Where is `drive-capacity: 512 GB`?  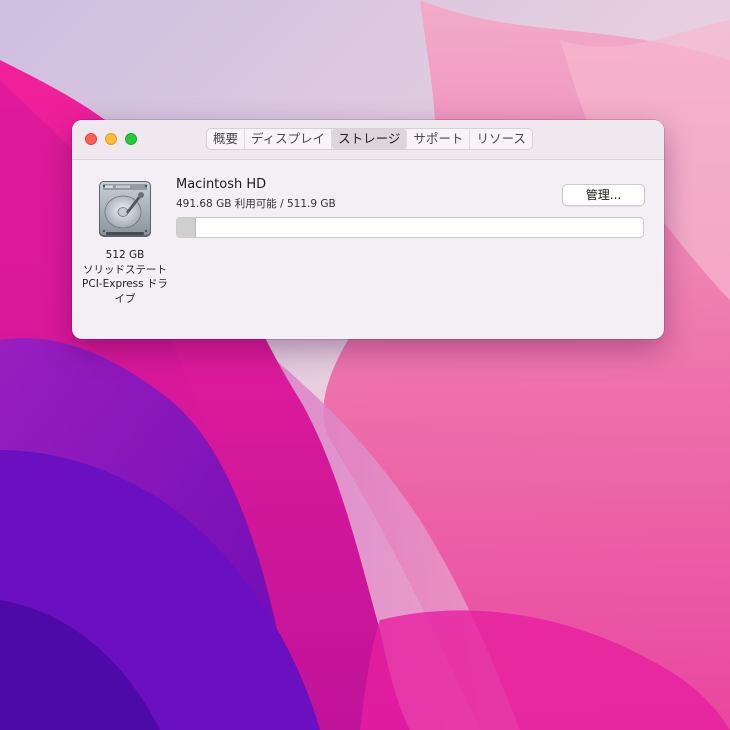
drive-capacity: 512 GB is located at coordinates (125, 255).